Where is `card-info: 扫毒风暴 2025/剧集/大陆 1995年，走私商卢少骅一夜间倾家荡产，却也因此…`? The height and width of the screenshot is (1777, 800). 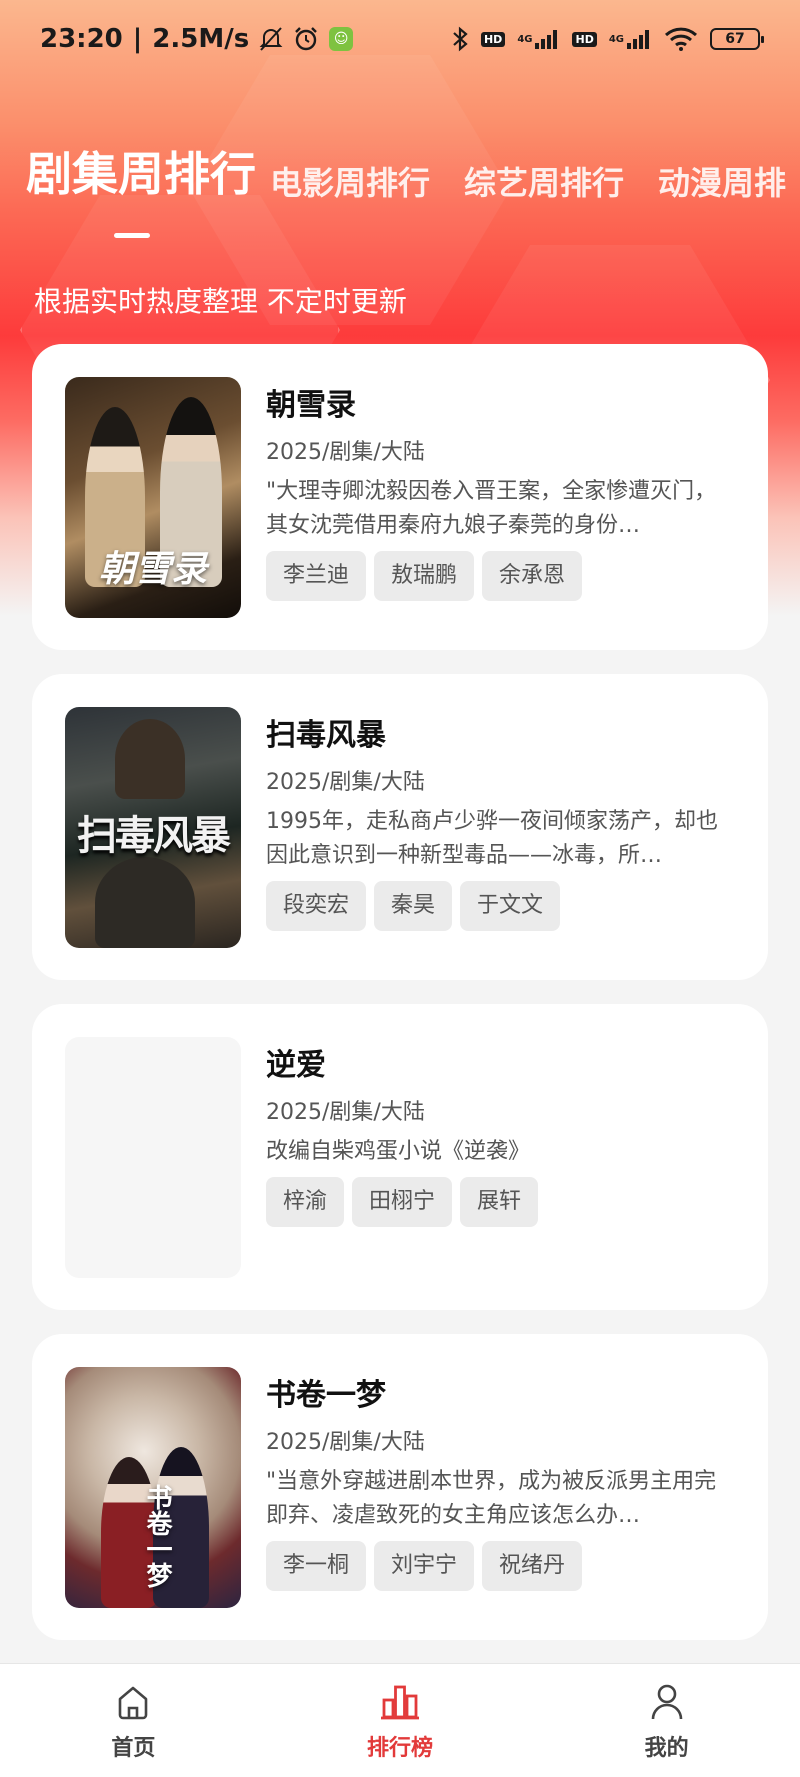
card-info: 扫毒风暴 2025/剧集/大陆 1995年，走私商卢少骅一夜间倾家荡产，却也因此… is located at coordinates (502, 843).